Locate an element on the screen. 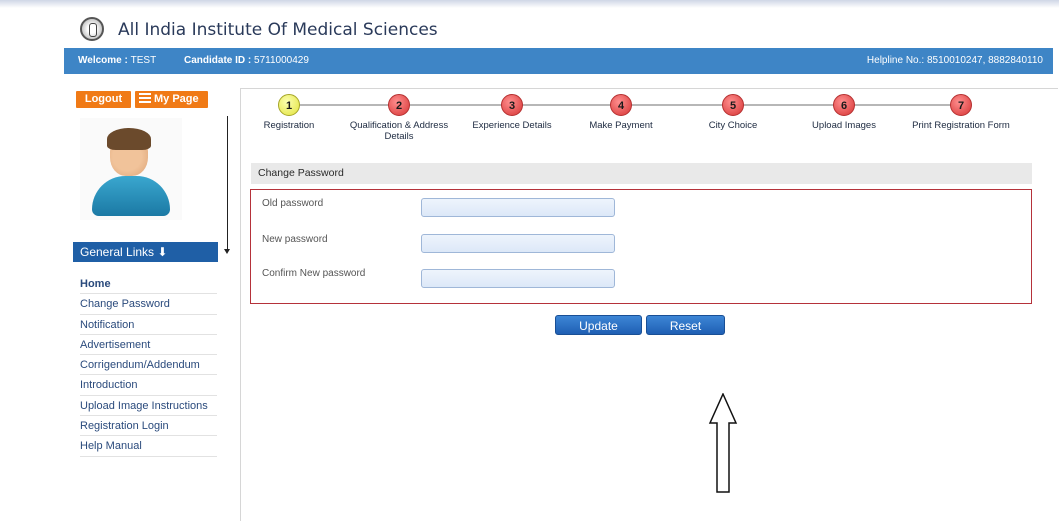 The height and width of the screenshot is (521, 1059). site-title: All India Institute Of Medical Sciences is located at coordinates (278, 30).